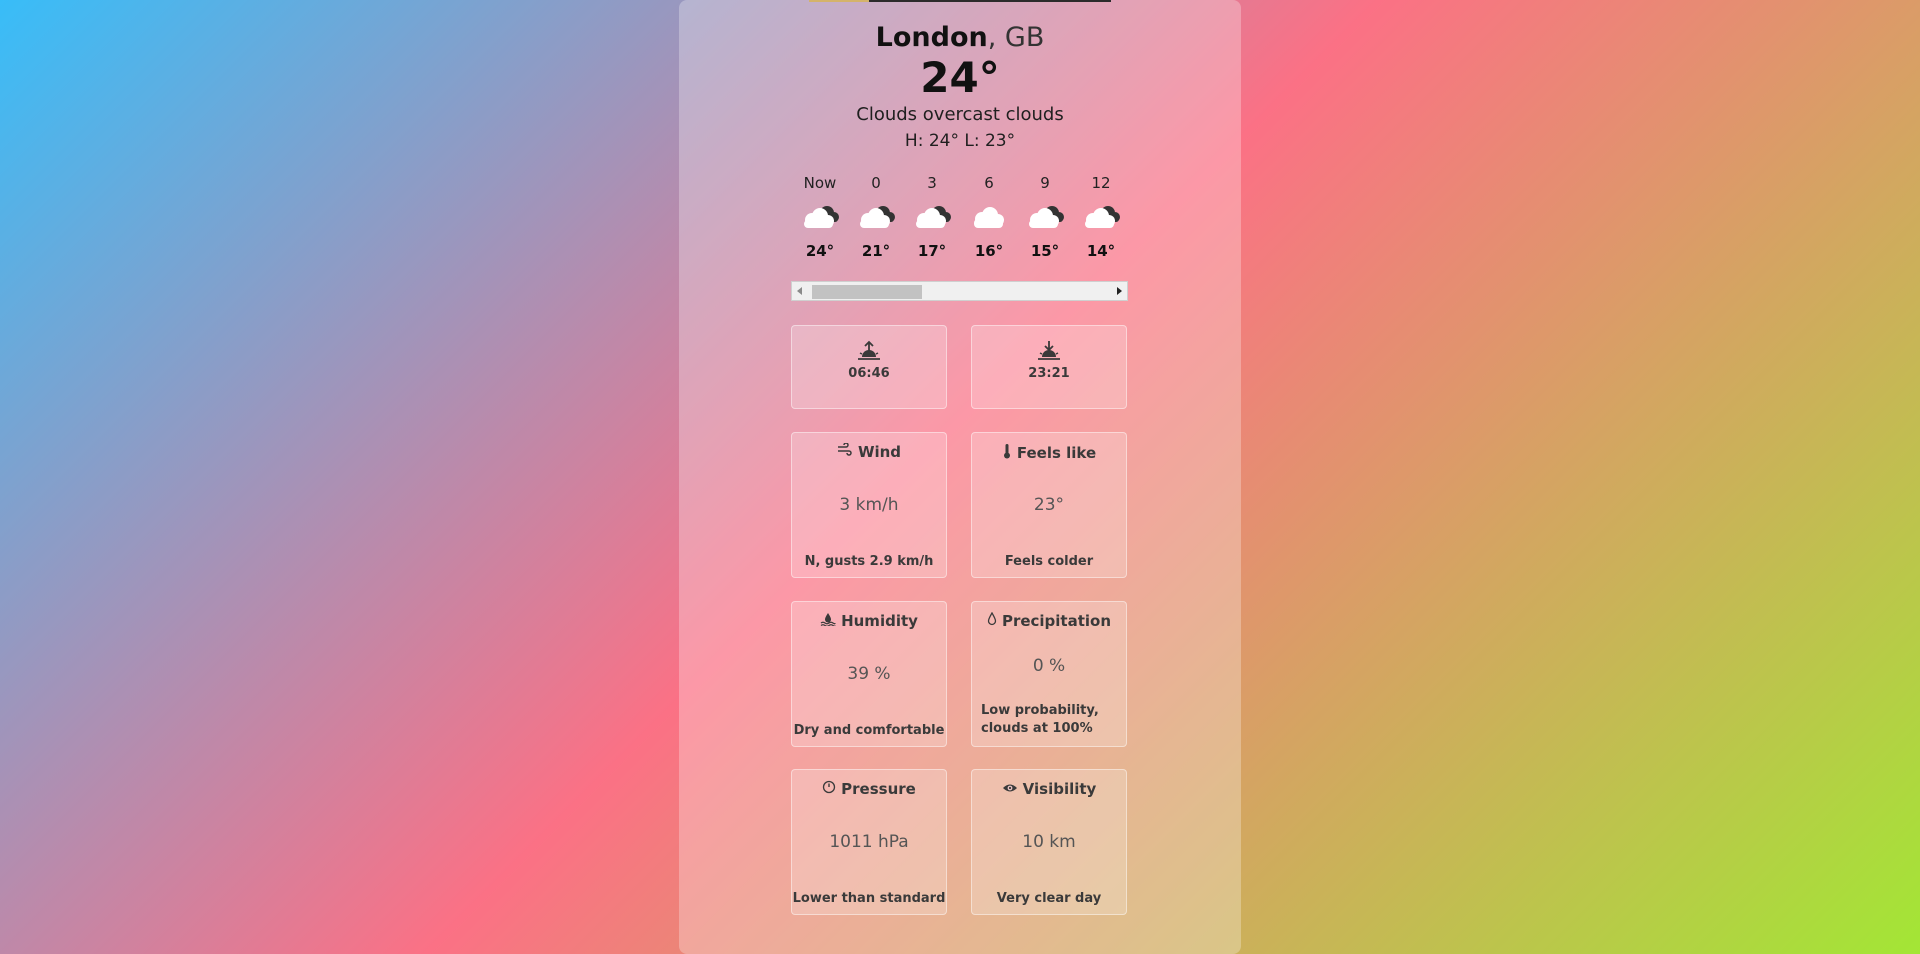 The image size is (1920, 954). I want to click on hourly-item: 3 17°, so click(932, 217).